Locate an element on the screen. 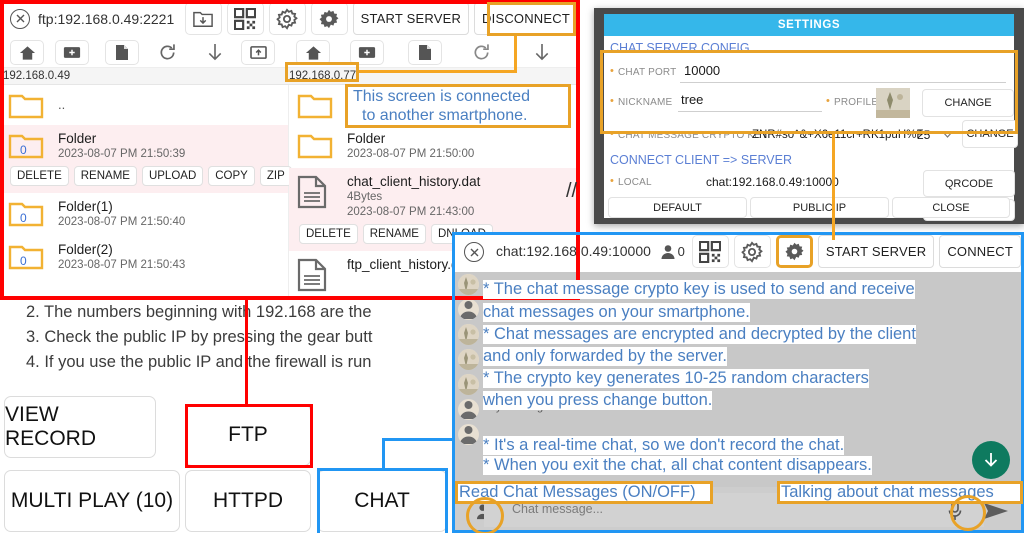  annotation-chat-note-6: when you press change button. is located at coordinates (598, 400).